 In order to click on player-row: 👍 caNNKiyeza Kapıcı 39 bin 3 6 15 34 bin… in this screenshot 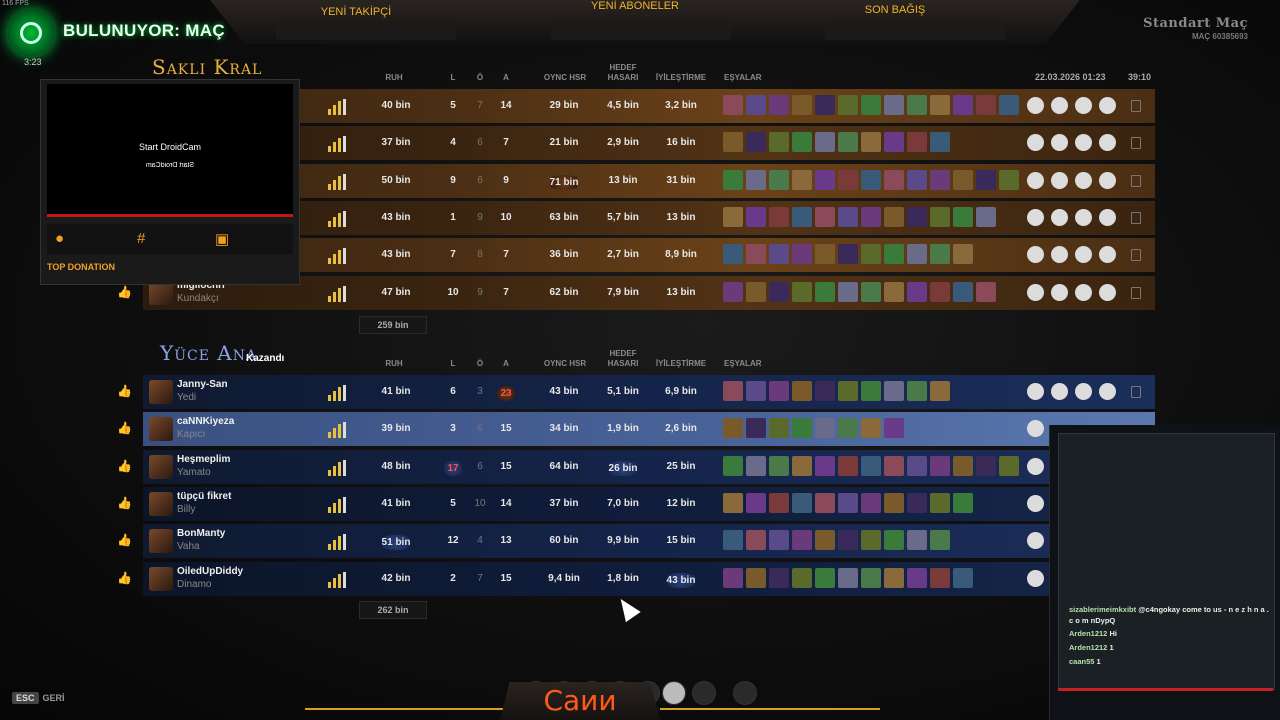, I will do `click(636, 429)`.